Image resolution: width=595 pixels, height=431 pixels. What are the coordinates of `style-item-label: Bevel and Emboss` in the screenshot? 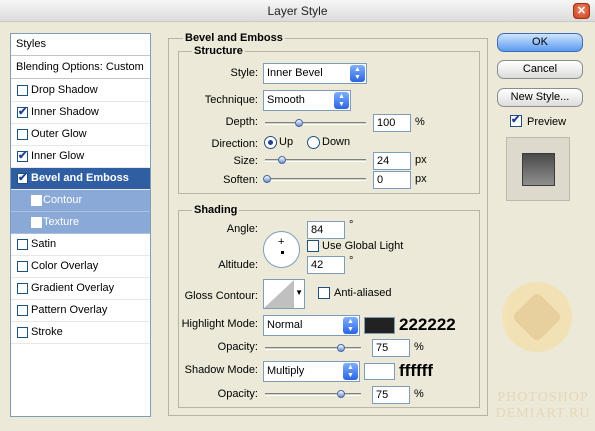 It's located at (80, 178).